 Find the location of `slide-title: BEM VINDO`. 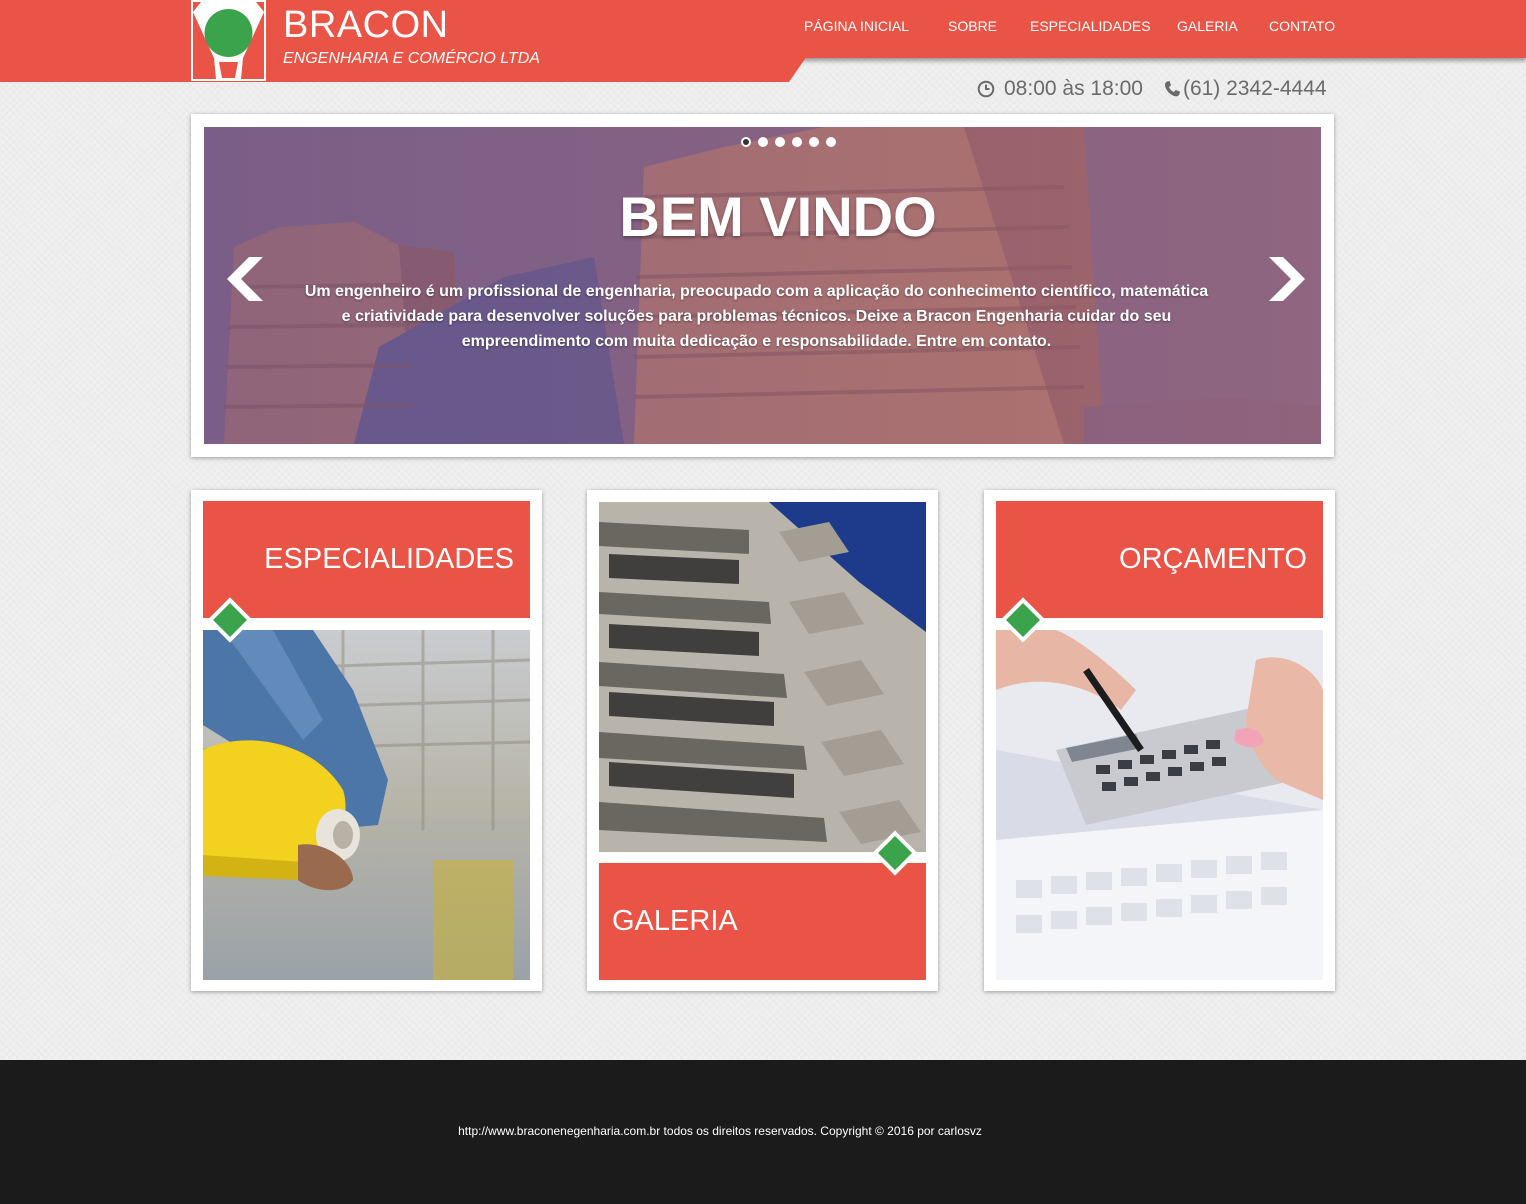

slide-title: BEM VINDO is located at coordinates (778, 216).